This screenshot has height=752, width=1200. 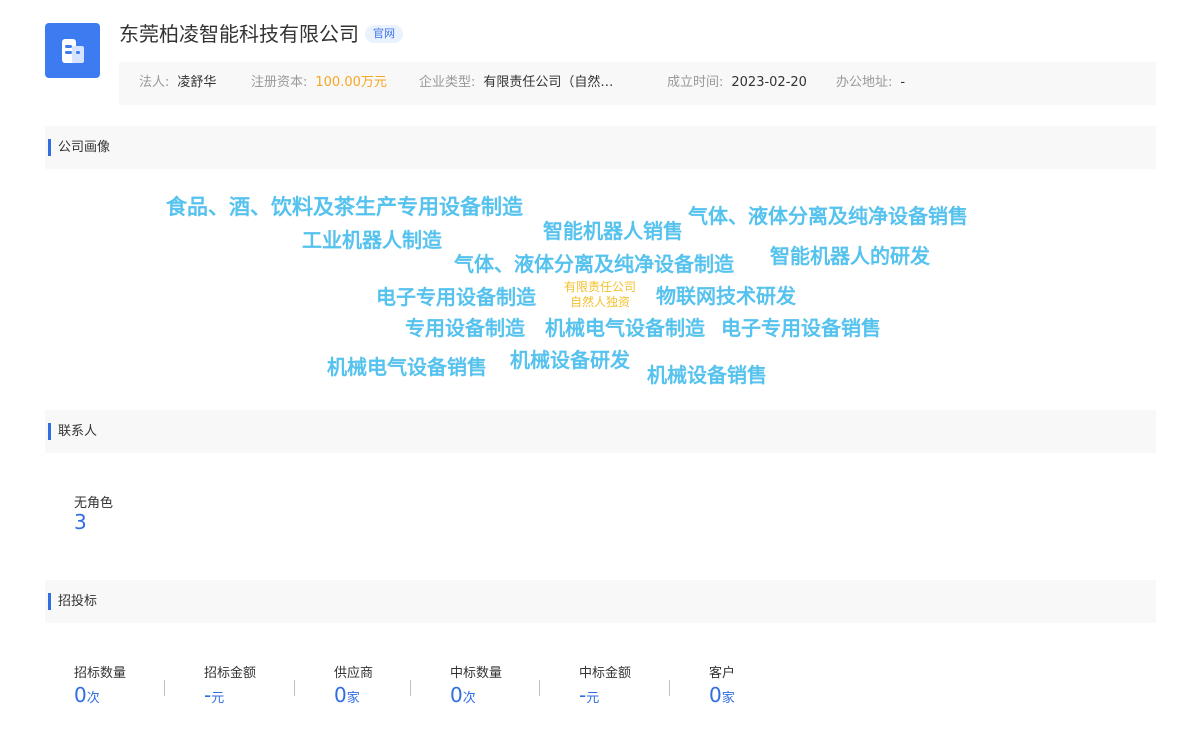 What do you see at coordinates (72, 601) in the screenshot?
I see `section-bidding-title: 招投标` at bounding box center [72, 601].